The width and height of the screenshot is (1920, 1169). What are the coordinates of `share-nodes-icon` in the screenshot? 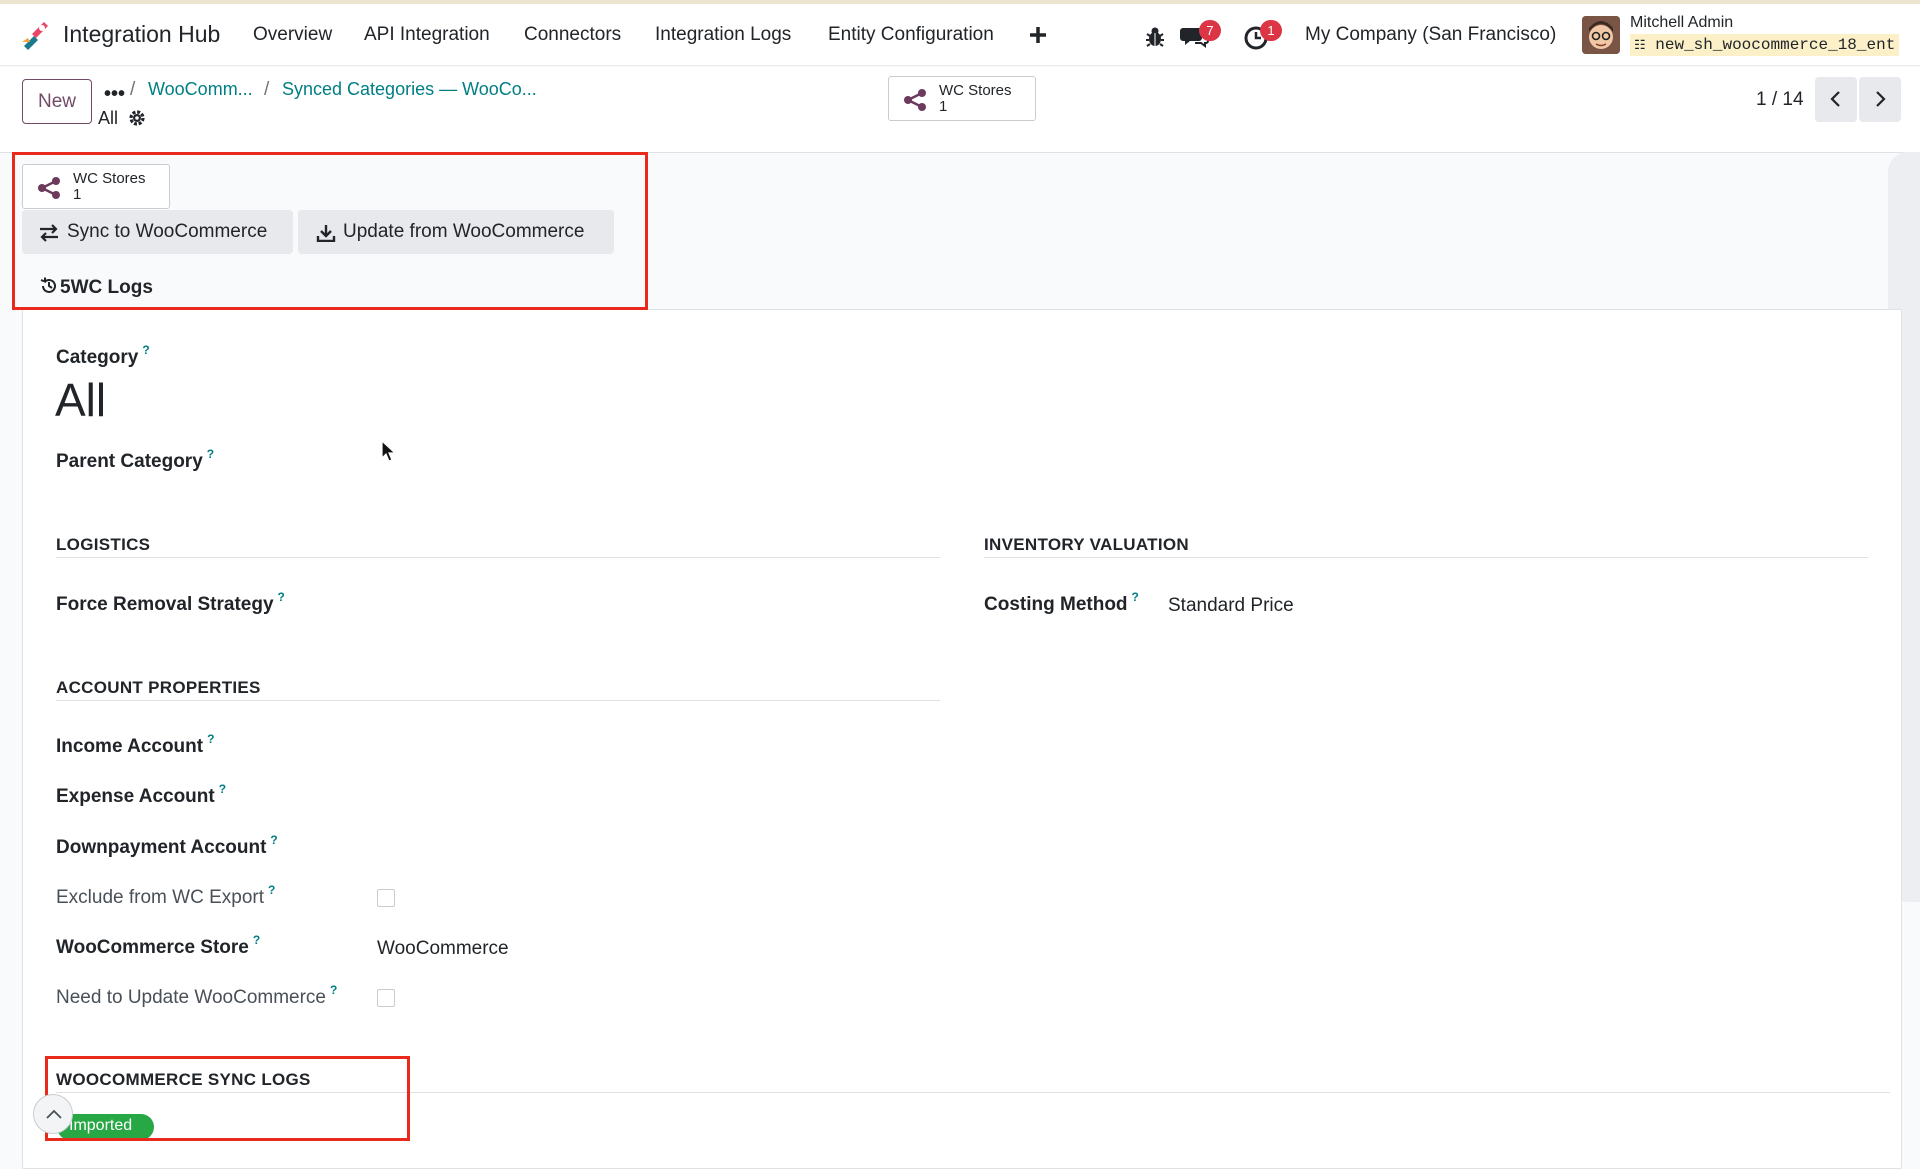 It's located at (915, 100).